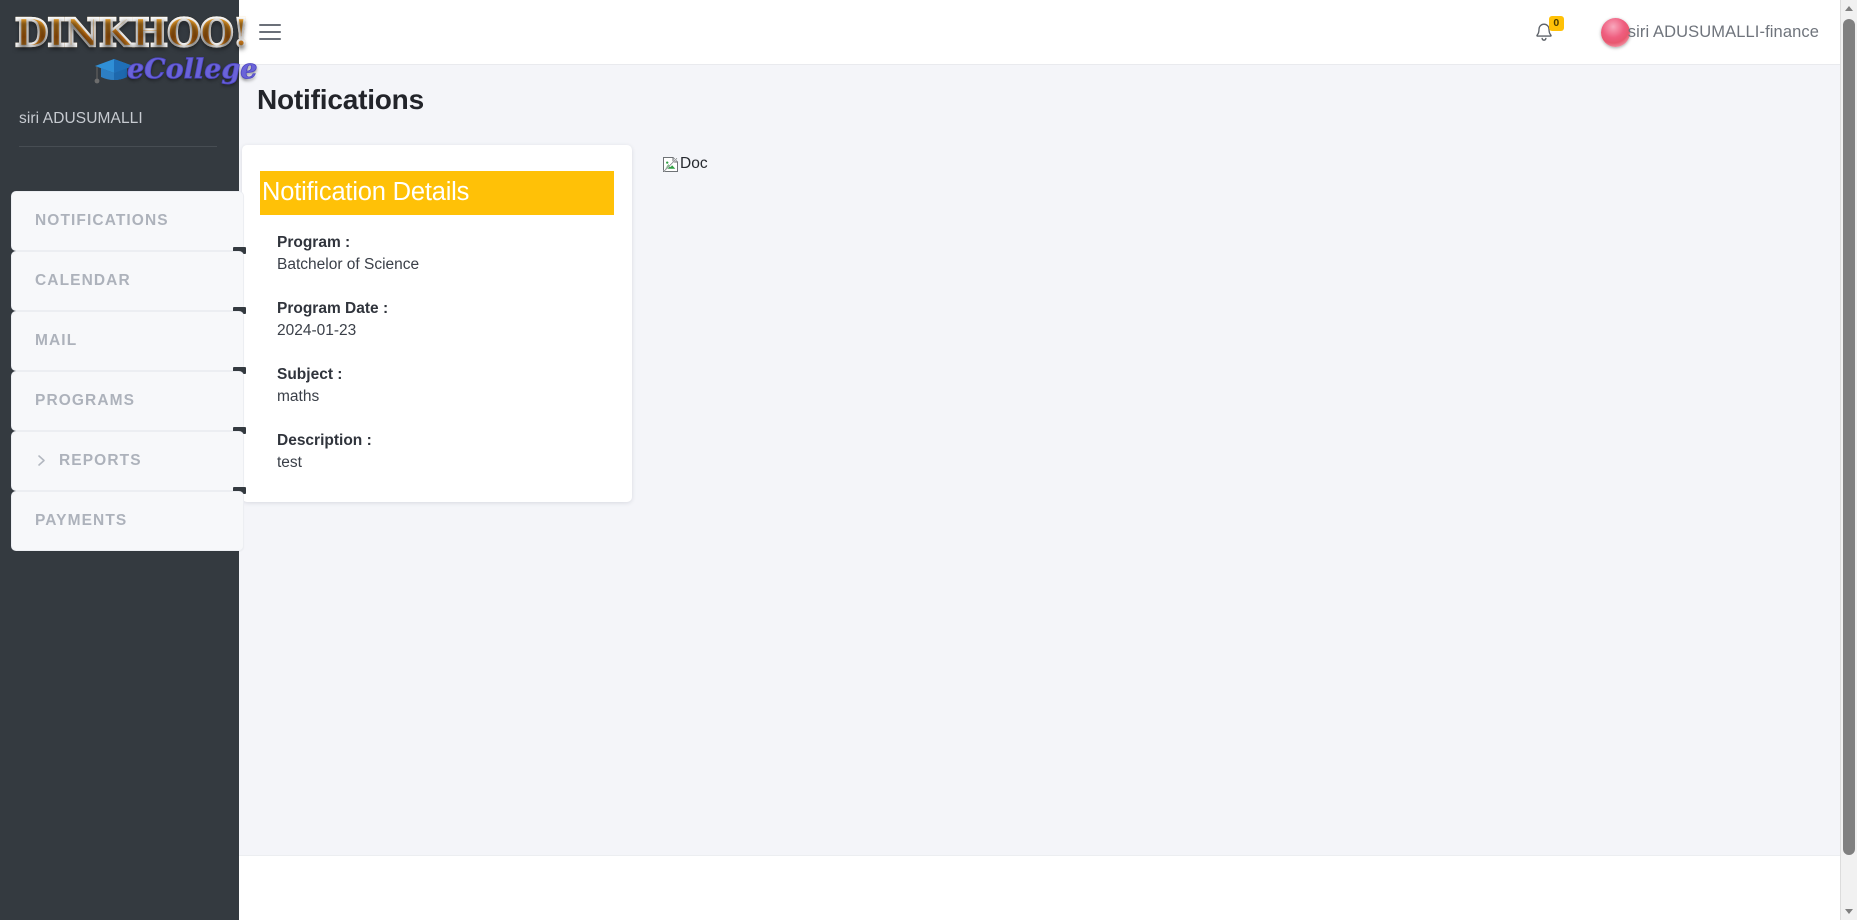 This screenshot has height=920, width=1857. What do you see at coordinates (333, 309) in the screenshot?
I see `field-label: Program Date :` at bounding box center [333, 309].